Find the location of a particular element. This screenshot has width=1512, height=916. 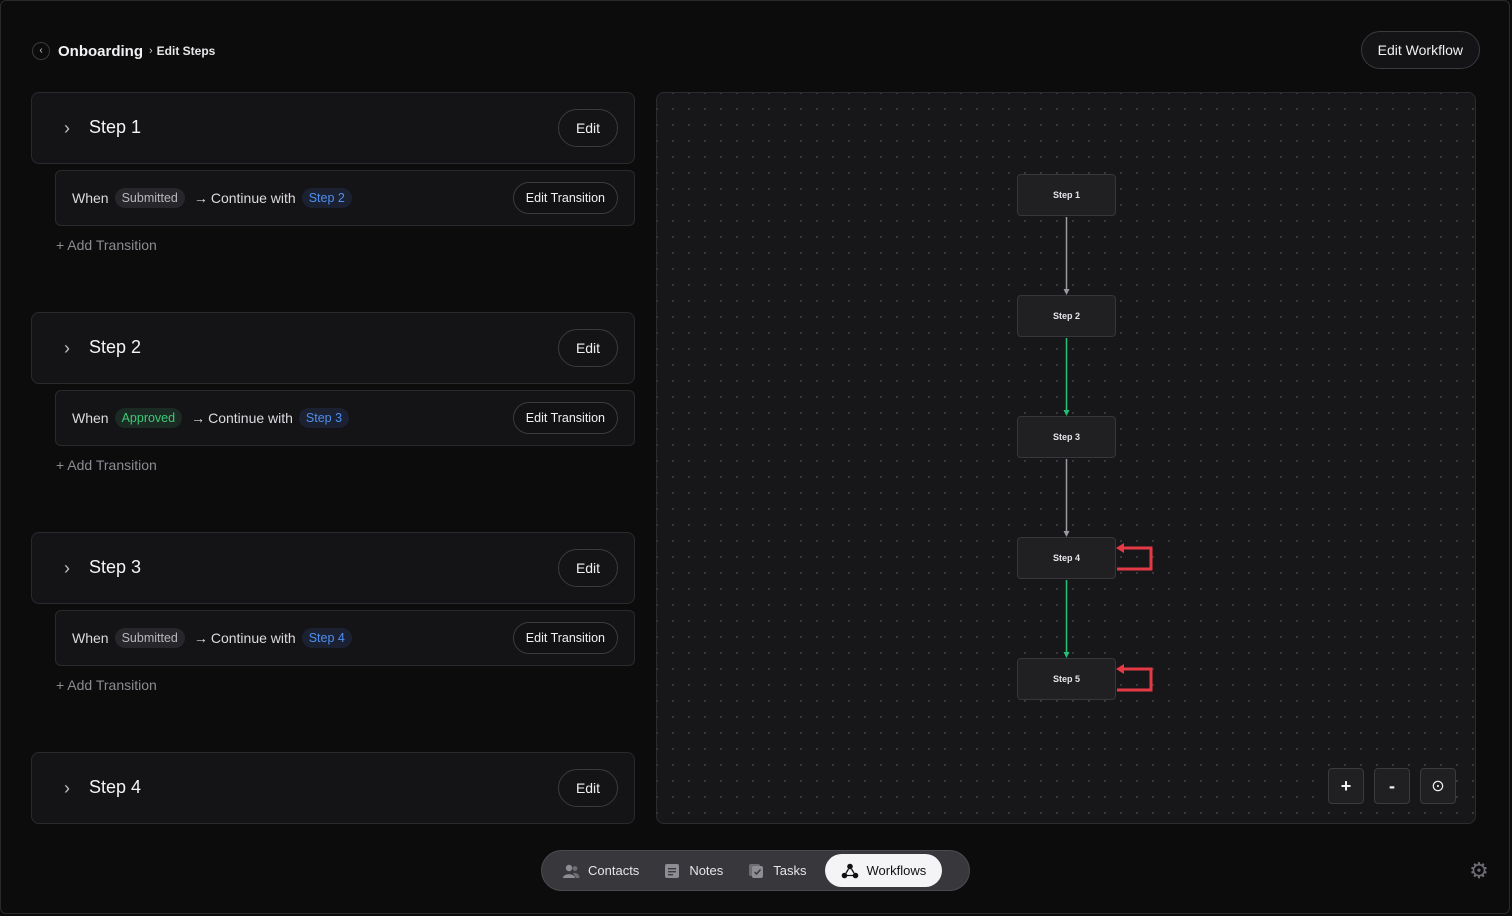

breadcrumb: ‹ Onboarding › Edit Steps is located at coordinates (123, 51).